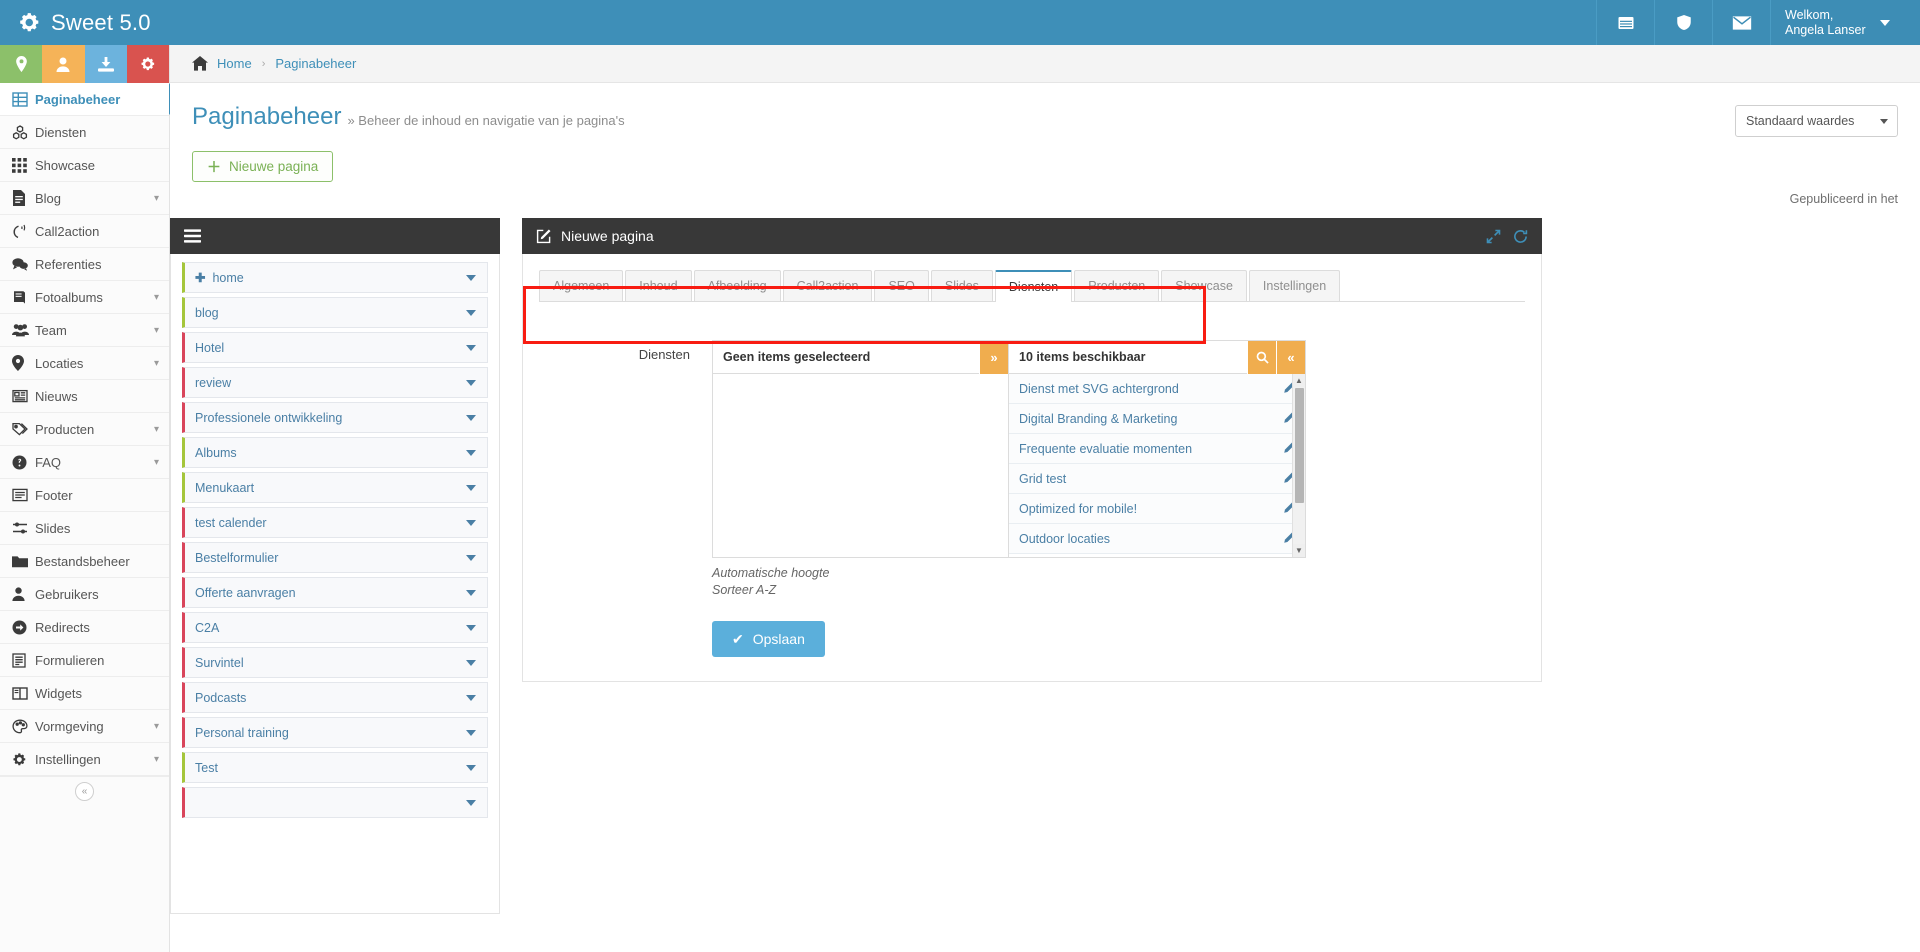 The height and width of the screenshot is (952, 1920). What do you see at coordinates (1033, 286) in the screenshot?
I see `tab-diensten: Diensten` at bounding box center [1033, 286].